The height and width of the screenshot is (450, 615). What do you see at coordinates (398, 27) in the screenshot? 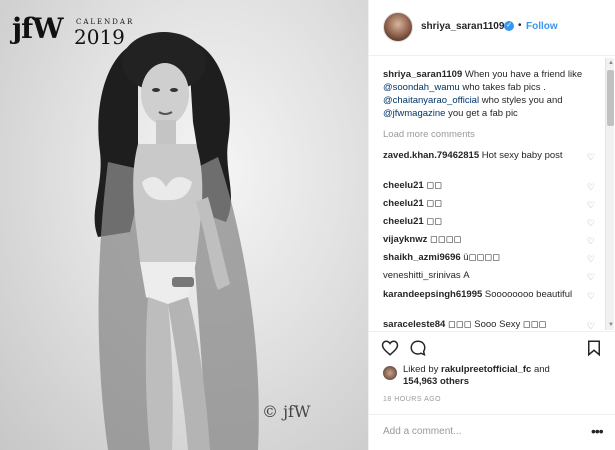
I see `avatar` at bounding box center [398, 27].